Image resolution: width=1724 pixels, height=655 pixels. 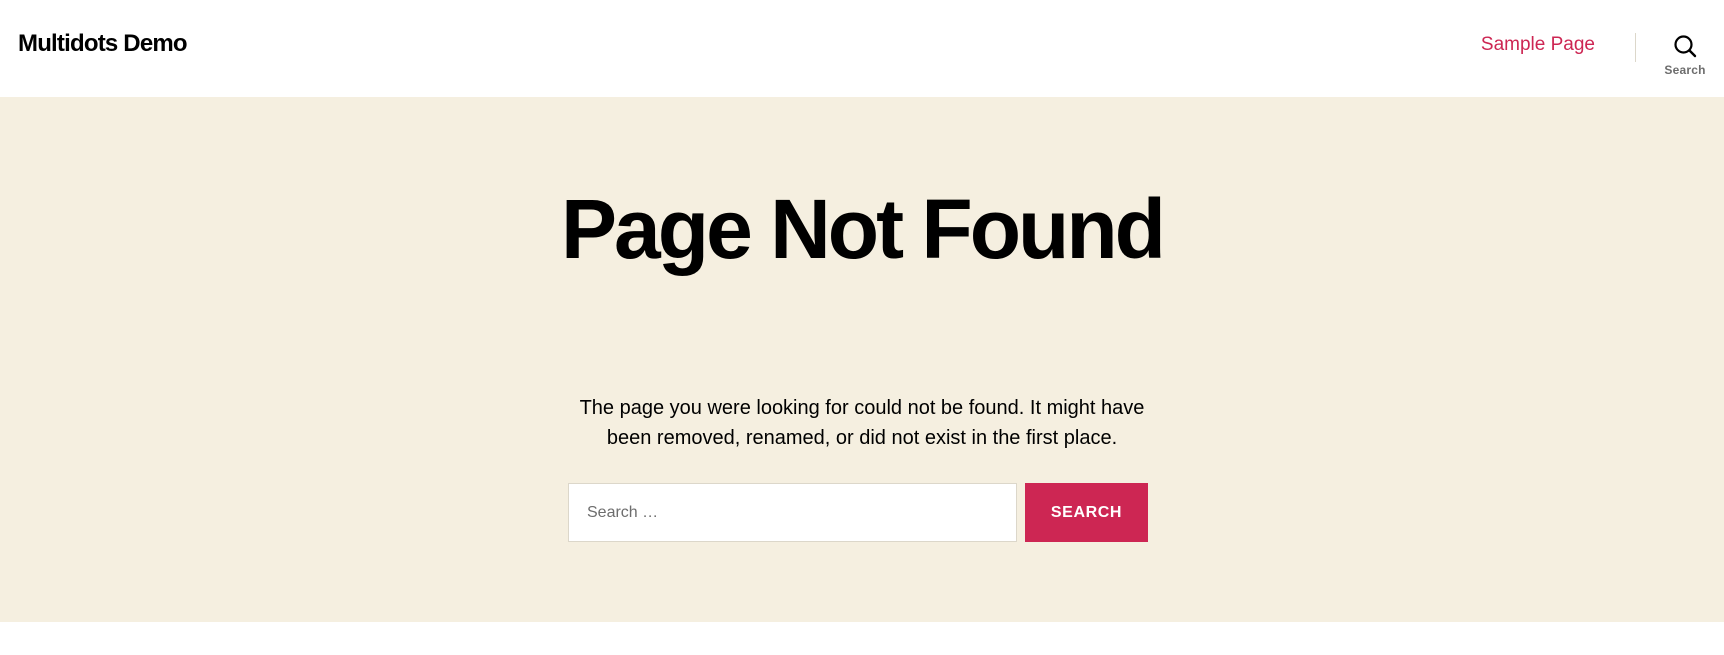 I want to click on search-toggle-label: Search, so click(x=1685, y=70).